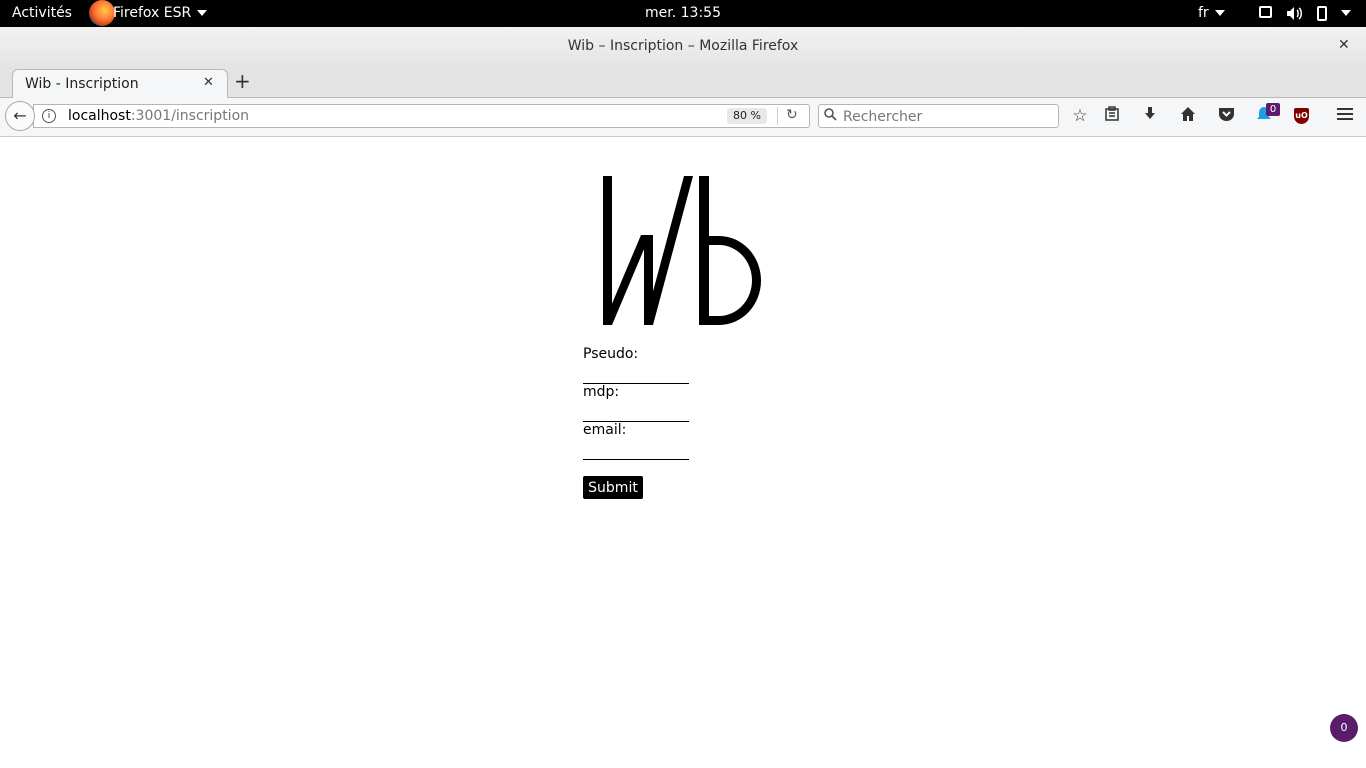  What do you see at coordinates (1265, 12) in the screenshot?
I see `screen-icon` at bounding box center [1265, 12].